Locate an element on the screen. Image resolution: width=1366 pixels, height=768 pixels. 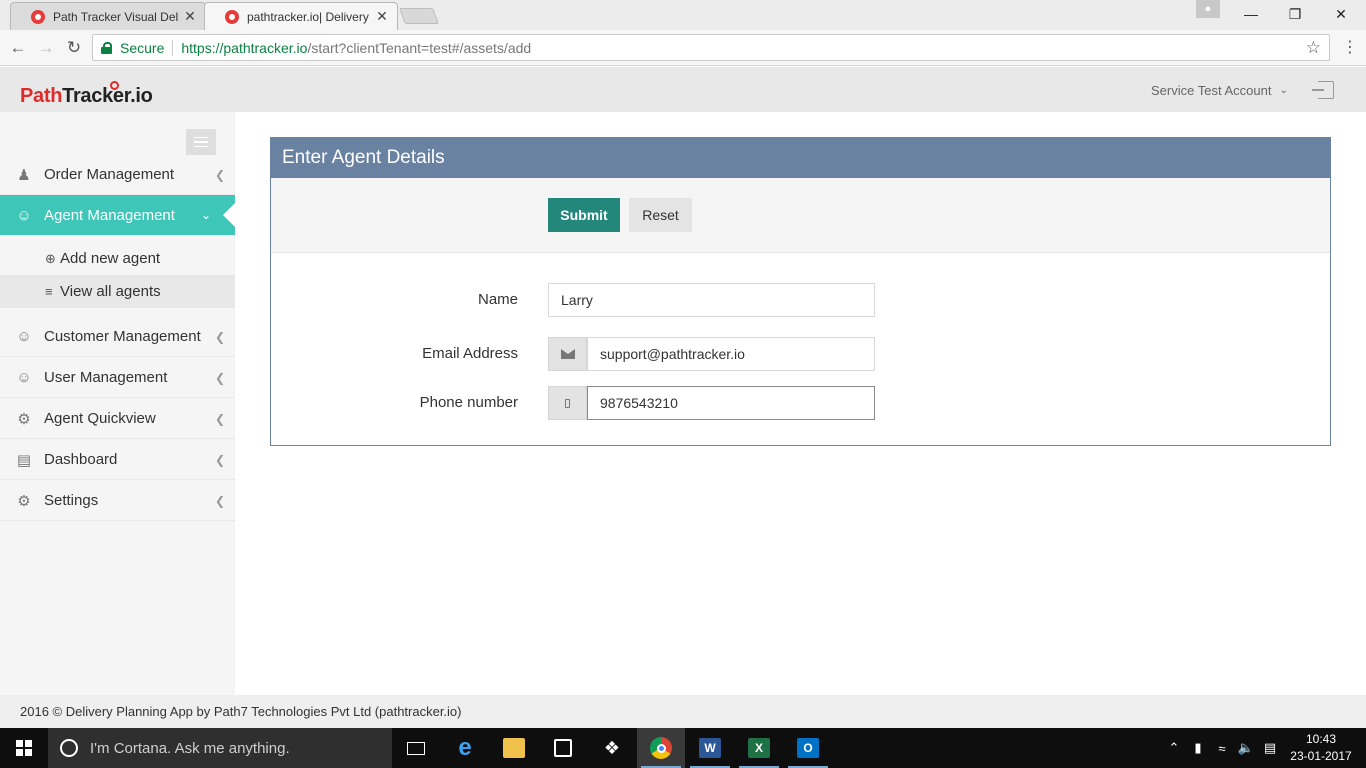
sidebar-item-label: Dashboard is located at coordinates (81, 459).